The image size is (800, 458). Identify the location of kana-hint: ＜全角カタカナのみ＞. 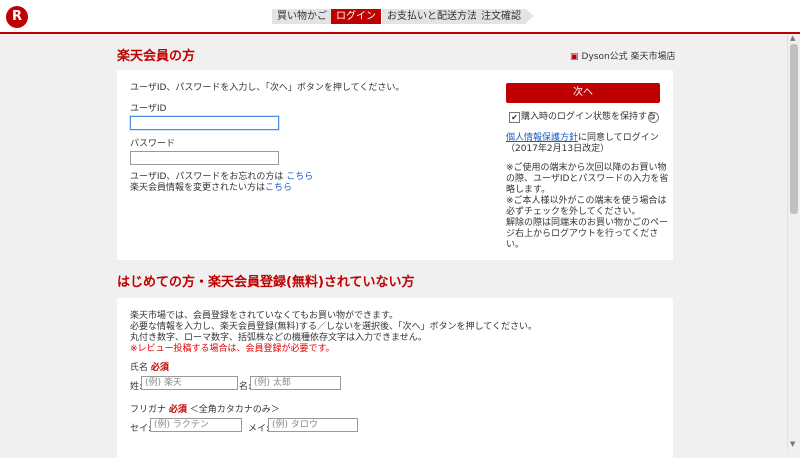
(234, 410).